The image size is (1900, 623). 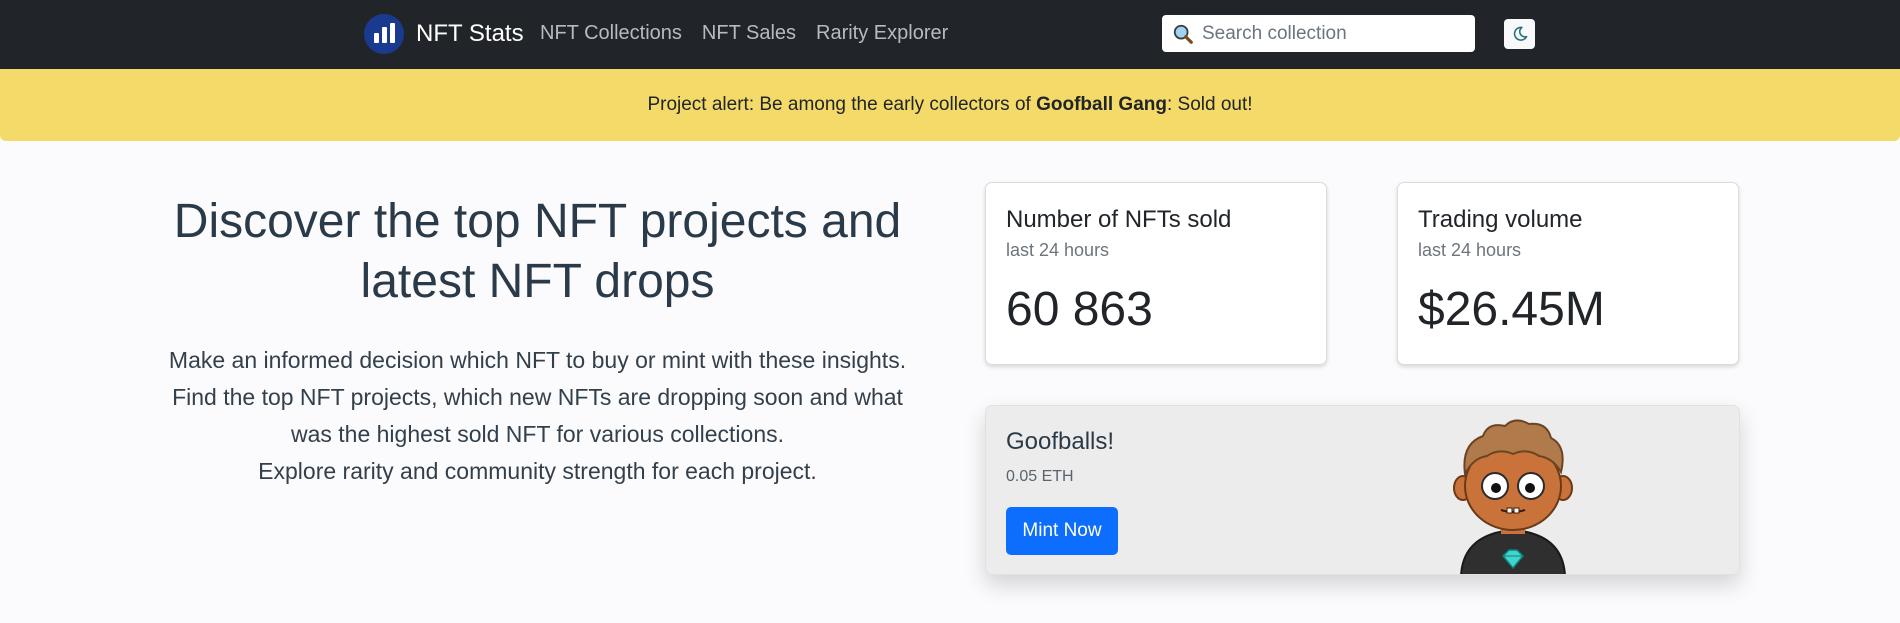 I want to click on bar-chart-logo-icon, so click(x=384, y=34).